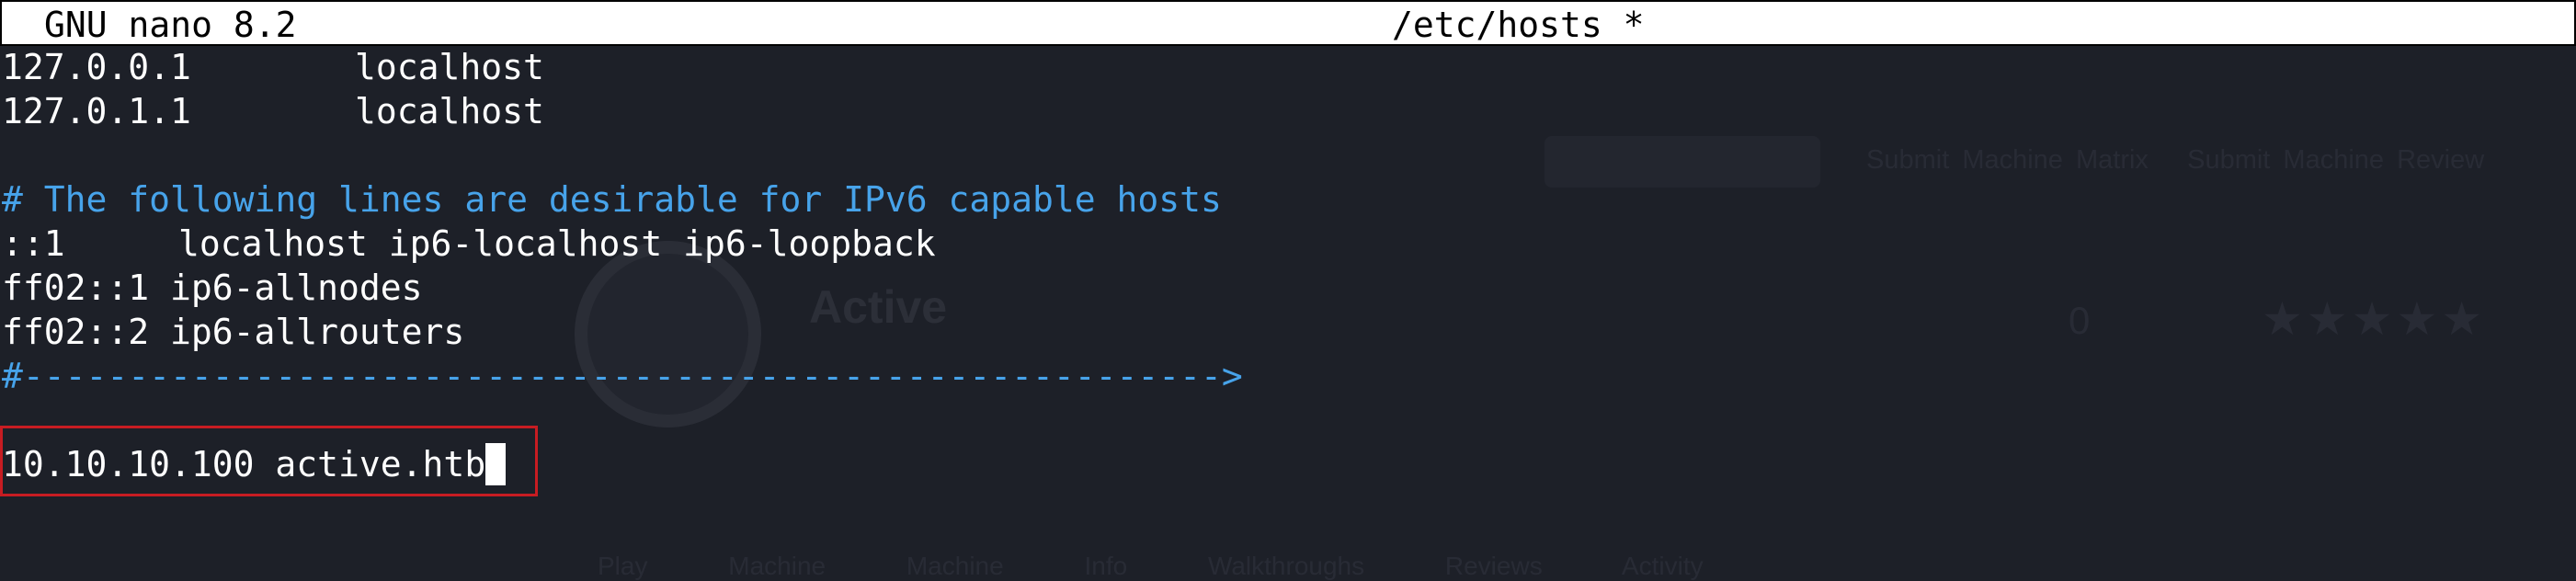 This screenshot has width=2576, height=581. I want to click on hosts-line-allnodes: ff02::1 ip6-allnodes, so click(212, 288).